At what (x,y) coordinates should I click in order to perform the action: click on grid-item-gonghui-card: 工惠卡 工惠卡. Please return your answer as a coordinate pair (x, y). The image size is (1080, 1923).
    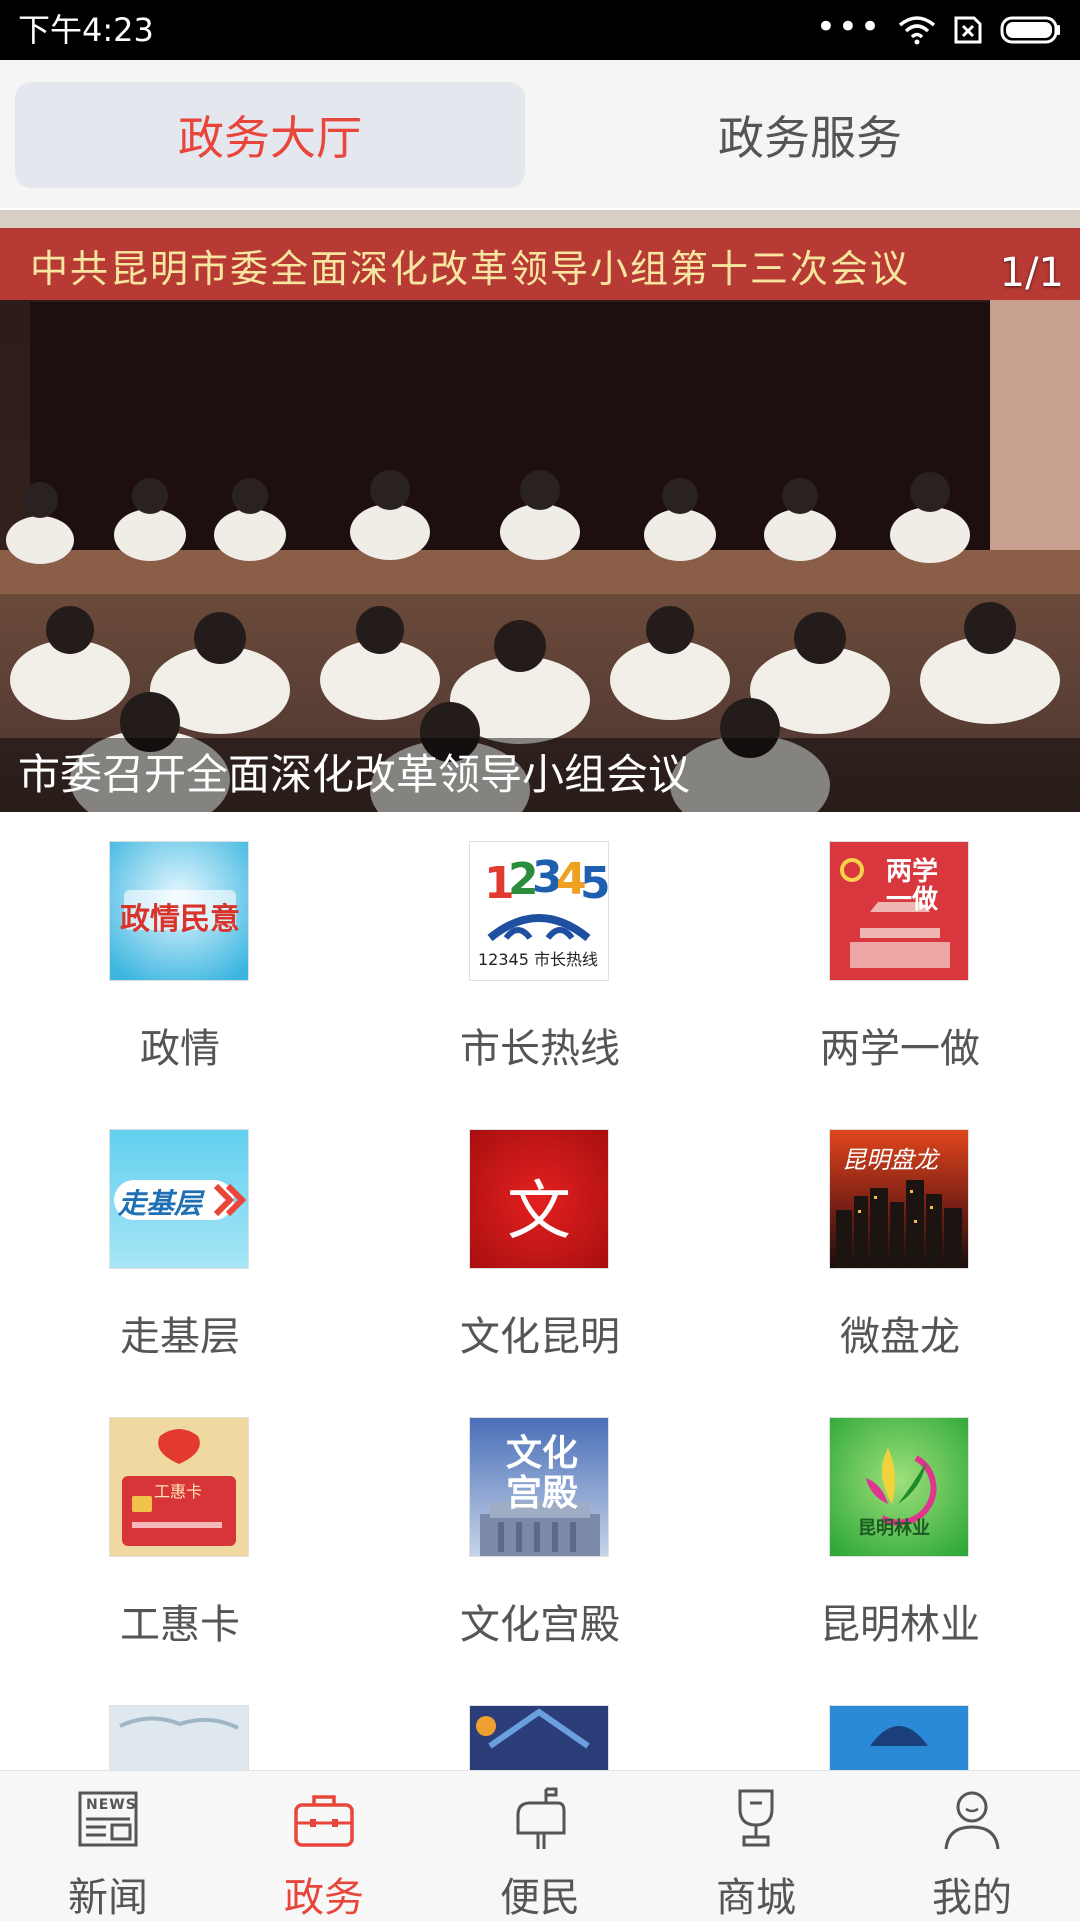
    Looking at the image, I should click on (180, 1532).